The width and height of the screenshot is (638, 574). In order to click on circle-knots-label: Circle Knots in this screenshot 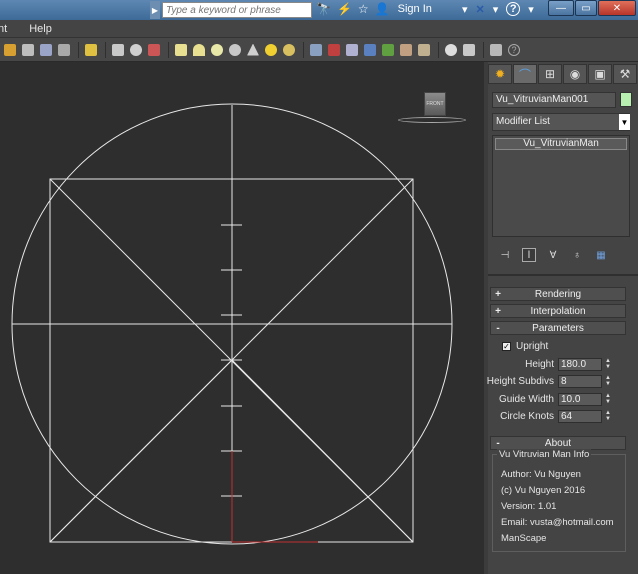, I will do `click(527, 416)`.